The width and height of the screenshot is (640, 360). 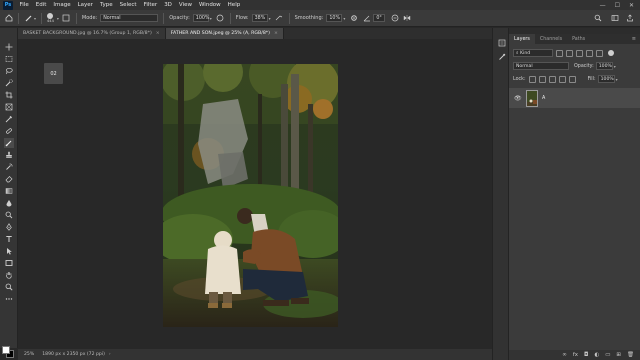 I want to click on trash-icon: 🗑, so click(x=630, y=355).